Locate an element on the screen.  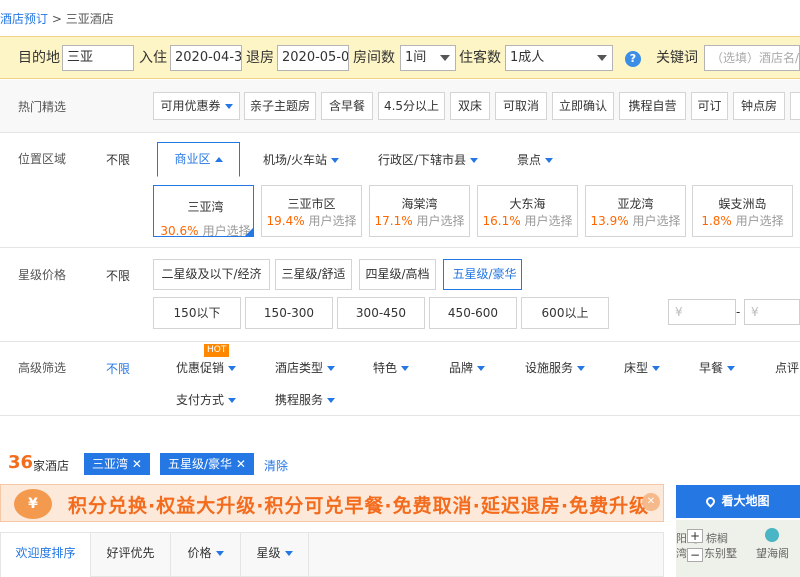
guests-label: 住客数 is located at coordinates (480, 58).